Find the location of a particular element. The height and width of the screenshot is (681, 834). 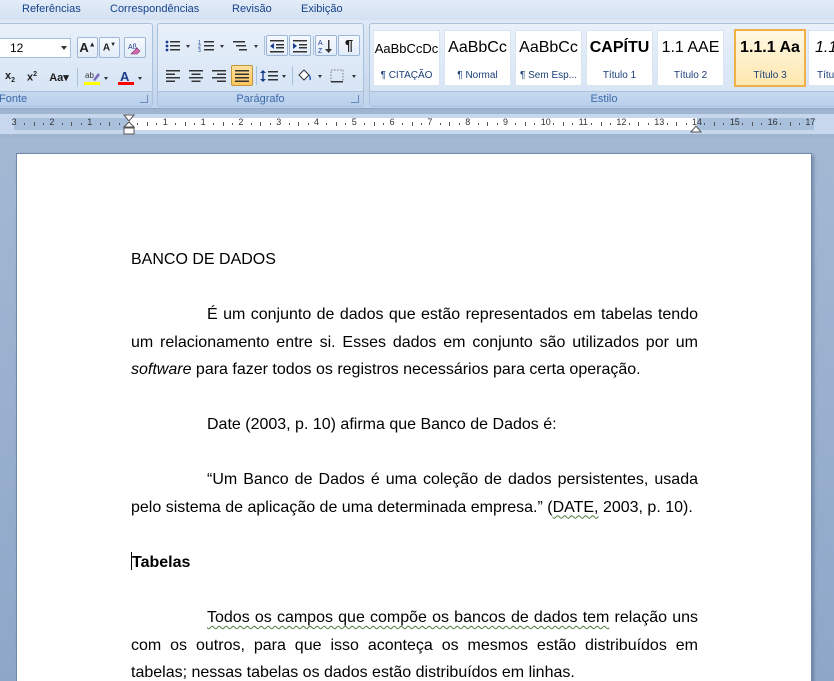

font-dialog-launcher-icon is located at coordinates (144, 99).